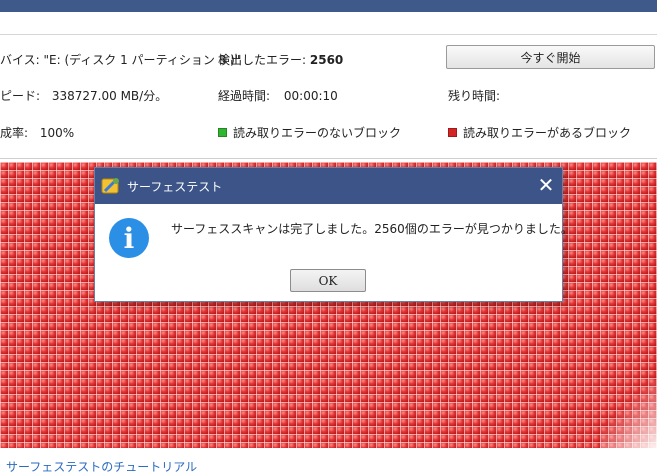  I want to click on errors-label: 検出したエラー:, so click(262, 60).